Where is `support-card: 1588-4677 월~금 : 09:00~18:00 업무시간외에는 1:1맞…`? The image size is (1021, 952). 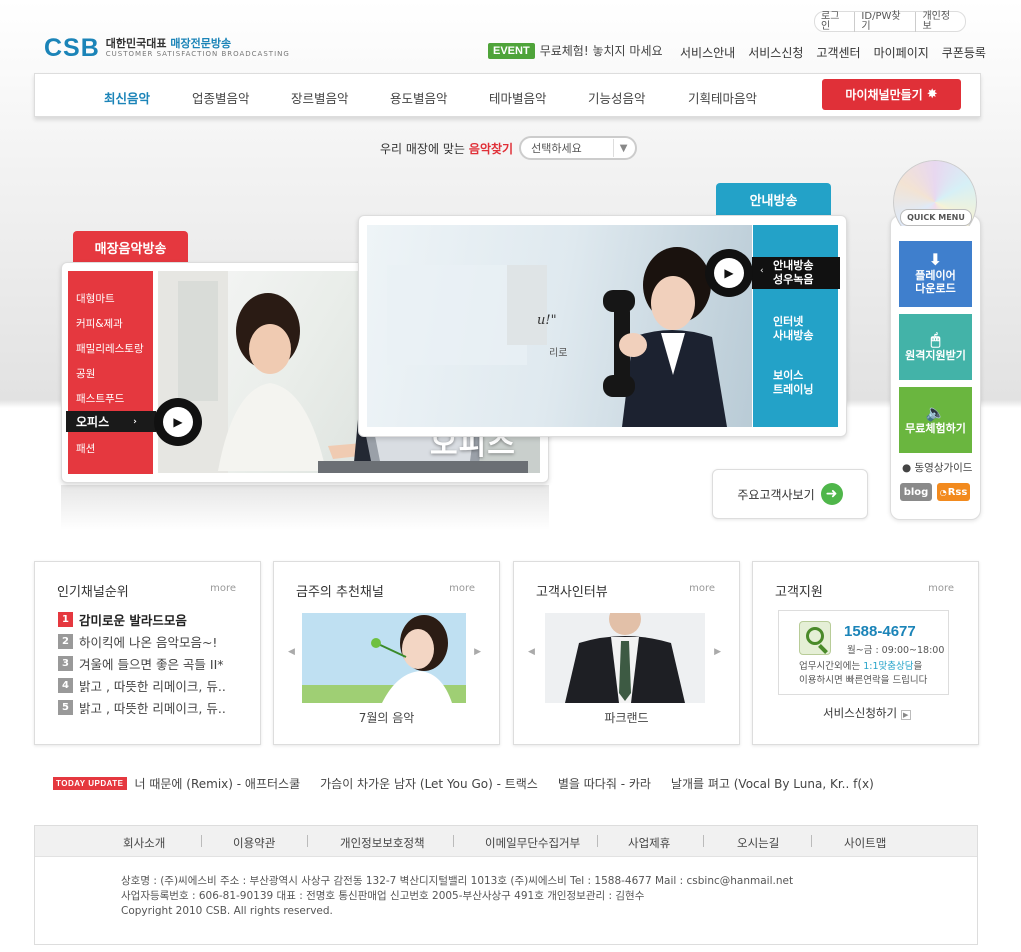 support-card: 1588-4677 월~금 : 09:00~18:00 업무시간외에는 1:1맞… is located at coordinates (863, 652).